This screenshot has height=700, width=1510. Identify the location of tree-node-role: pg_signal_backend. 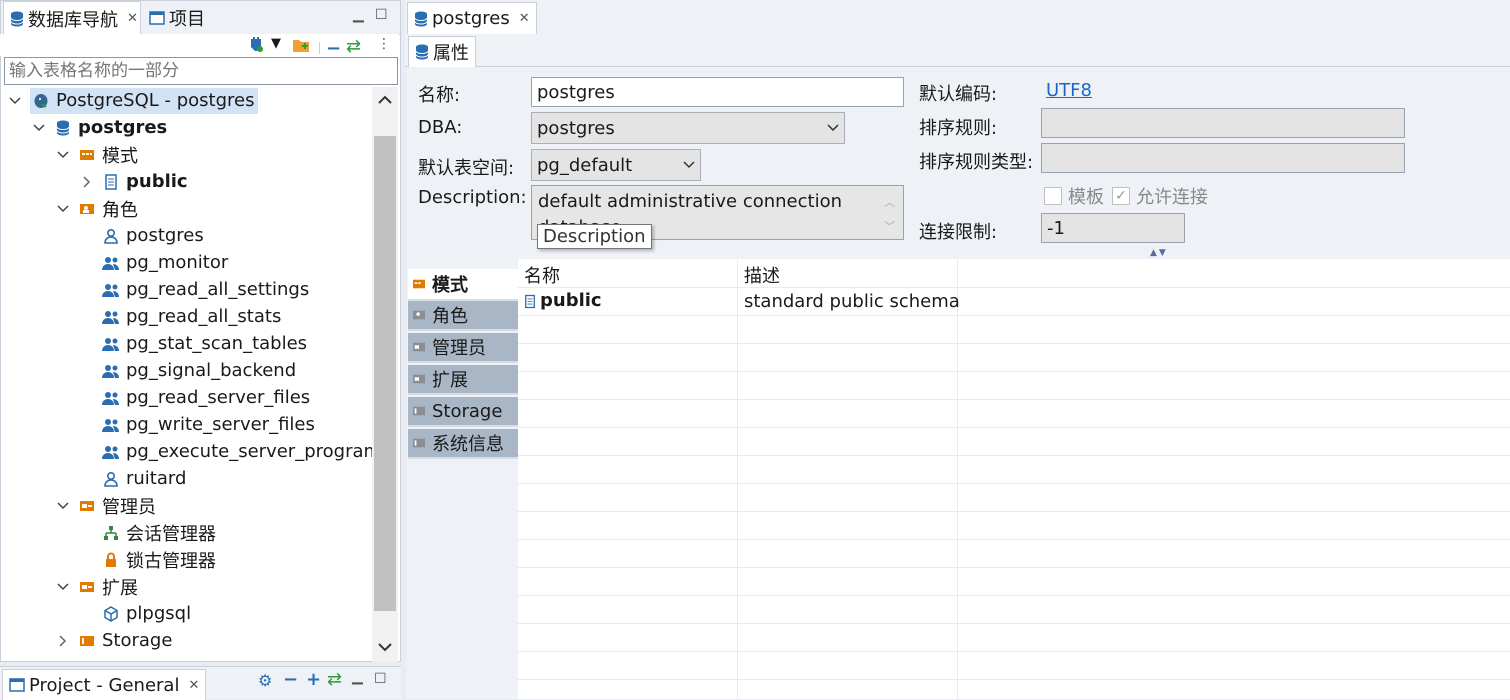
(199, 370).